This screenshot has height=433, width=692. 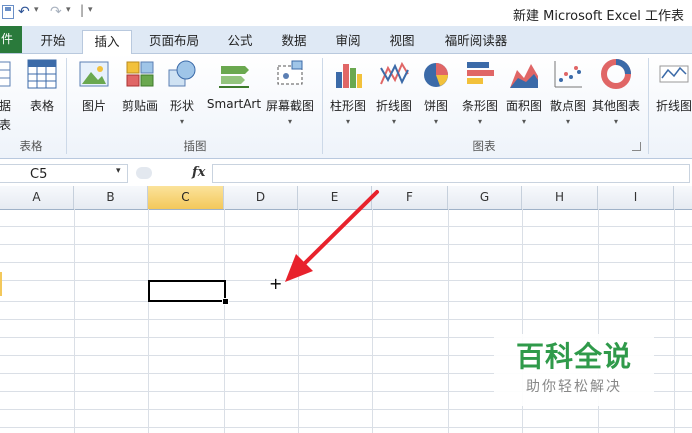 What do you see at coordinates (476, 41) in the screenshot?
I see `tab-foxit-reader: 福昕阅读器` at bounding box center [476, 41].